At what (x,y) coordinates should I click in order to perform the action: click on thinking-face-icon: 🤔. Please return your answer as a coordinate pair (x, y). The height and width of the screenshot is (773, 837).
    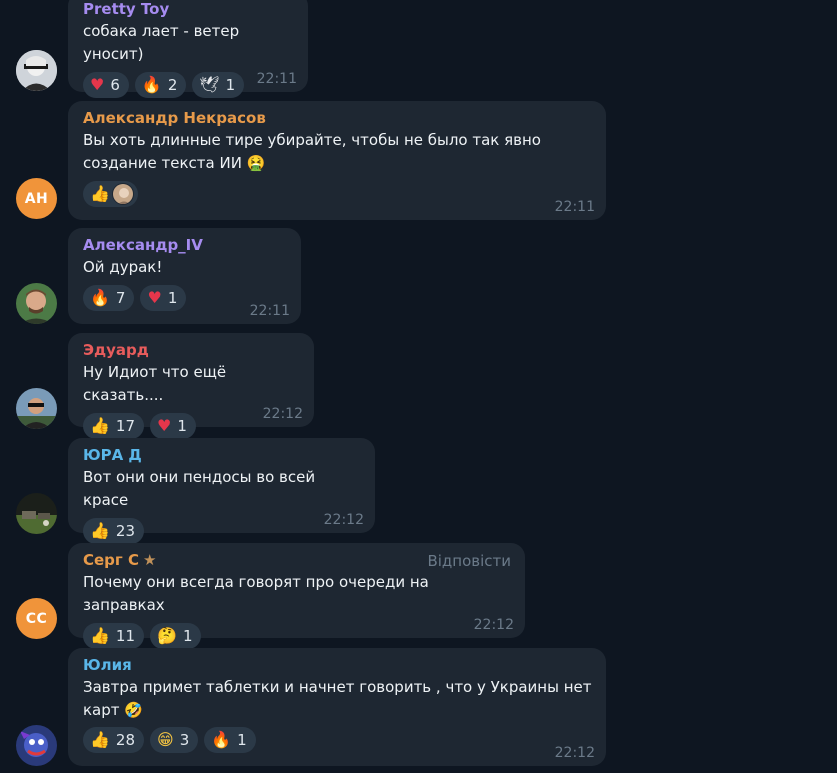
    Looking at the image, I should click on (167, 635).